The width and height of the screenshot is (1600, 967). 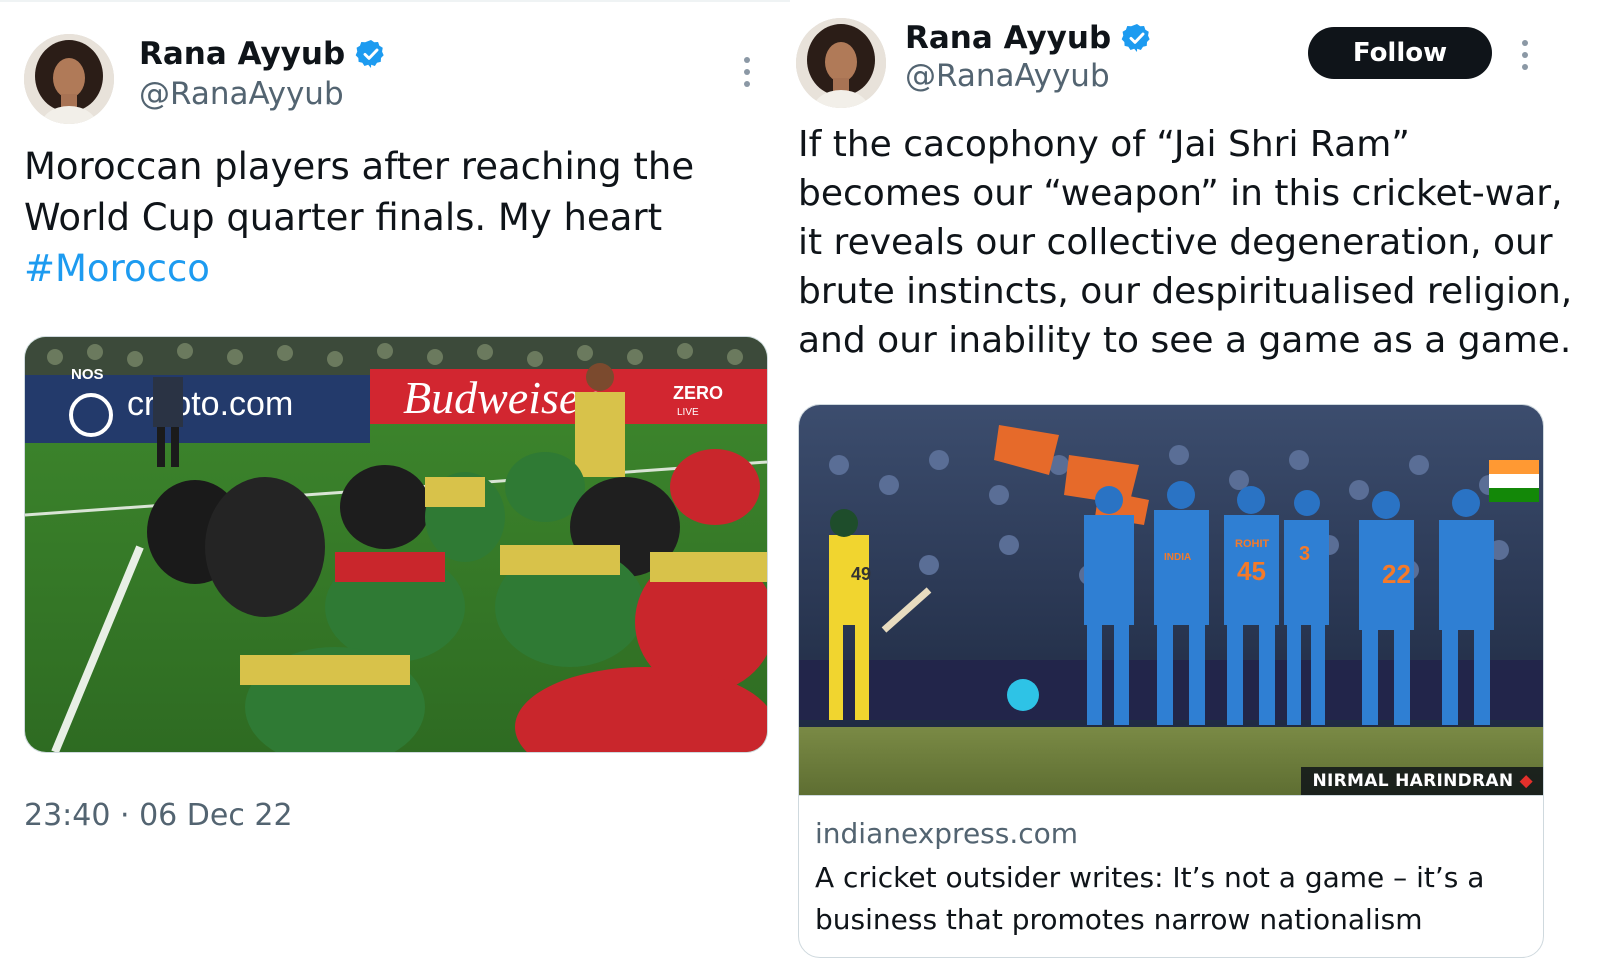 What do you see at coordinates (861, 574) in the screenshot?
I see `batter-jersey-number: 49` at bounding box center [861, 574].